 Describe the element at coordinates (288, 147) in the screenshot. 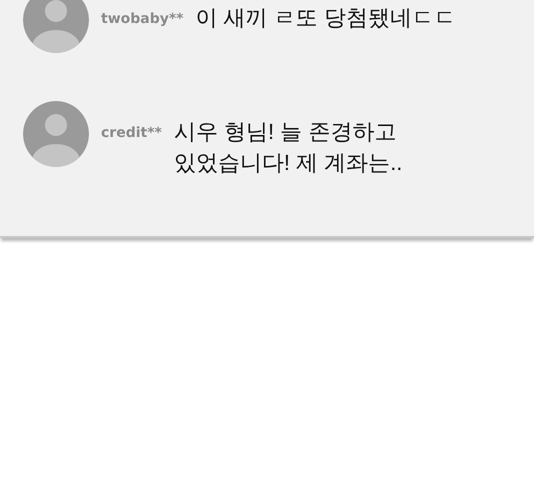

I see `comment-text: 시우 형님! 늘 존경하고 있었습니다! 제 계좌는..` at that location.